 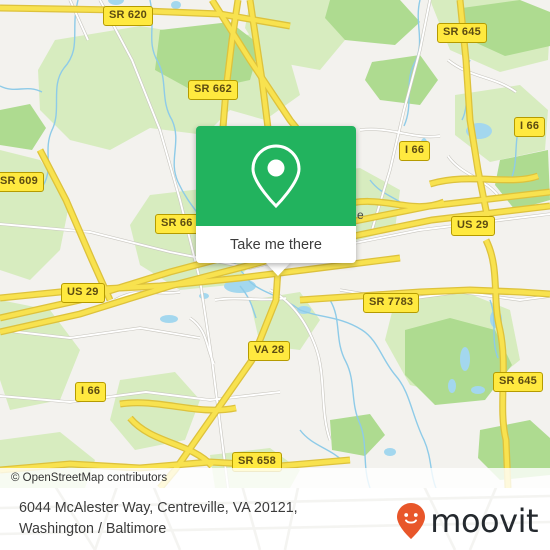 What do you see at coordinates (213, 90) in the screenshot?
I see `road-shield: SR 662` at bounding box center [213, 90].